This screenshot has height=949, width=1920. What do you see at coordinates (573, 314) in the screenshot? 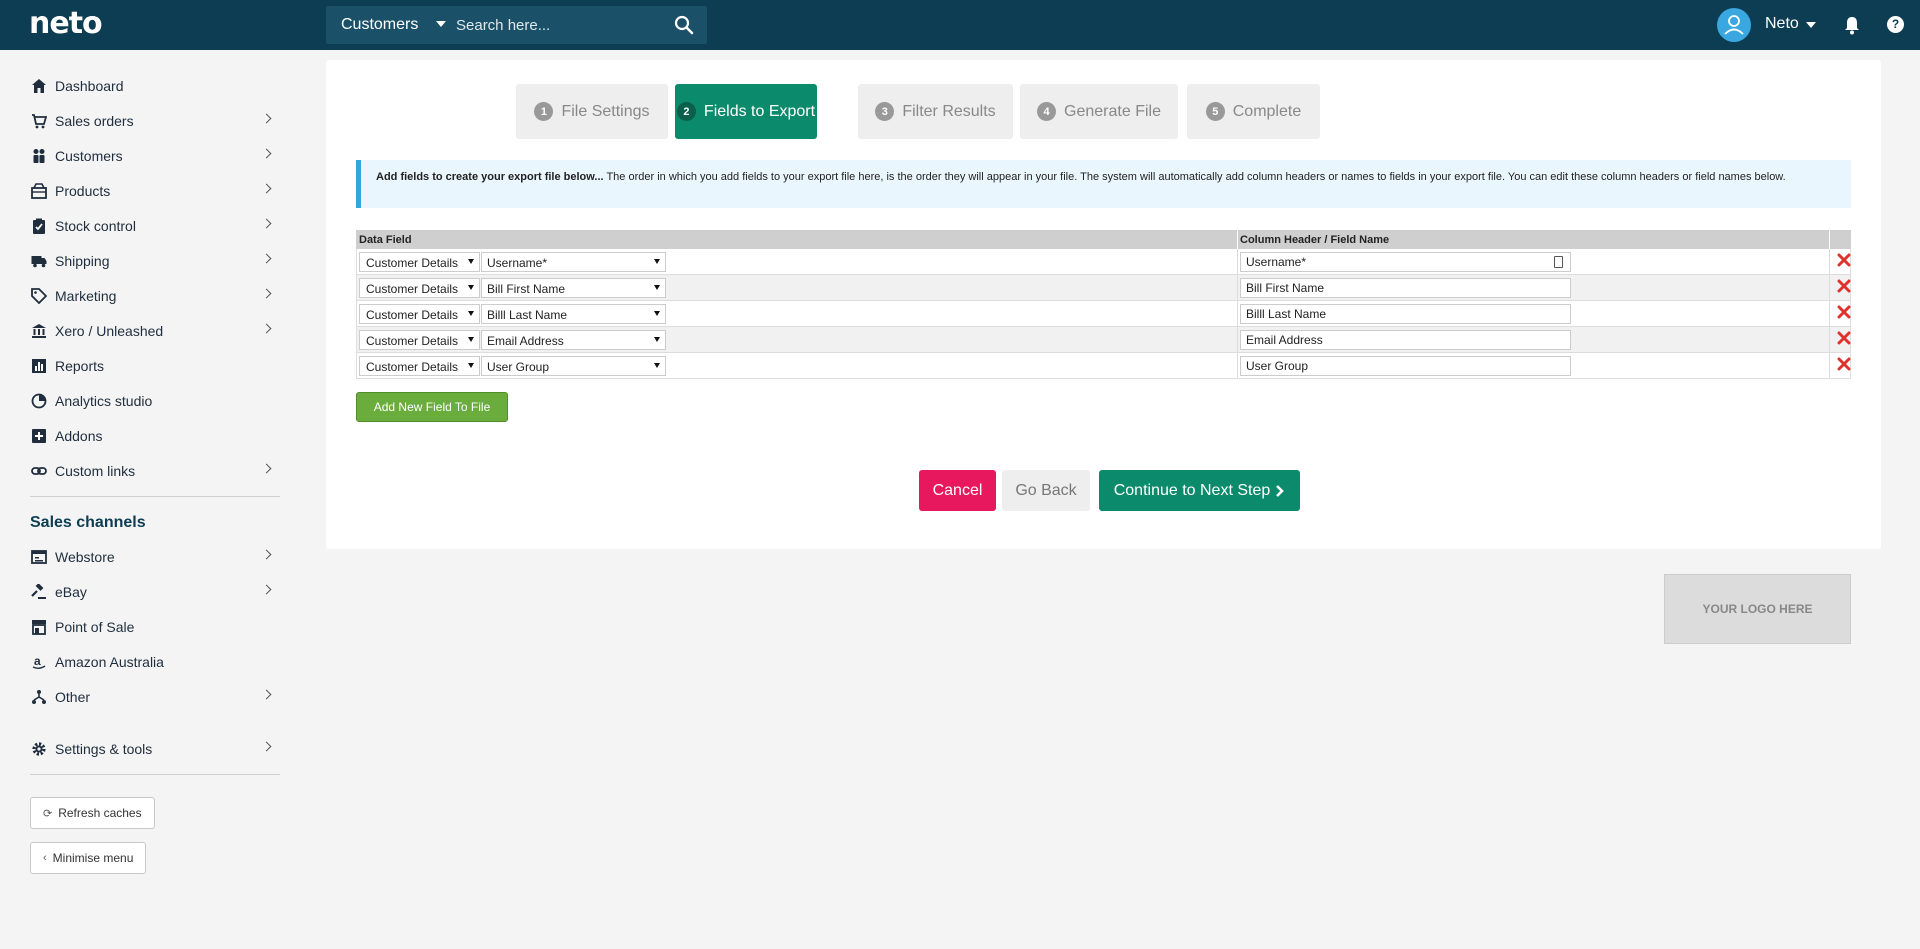
I see `data-field-select: Billl Last Name` at bounding box center [573, 314].